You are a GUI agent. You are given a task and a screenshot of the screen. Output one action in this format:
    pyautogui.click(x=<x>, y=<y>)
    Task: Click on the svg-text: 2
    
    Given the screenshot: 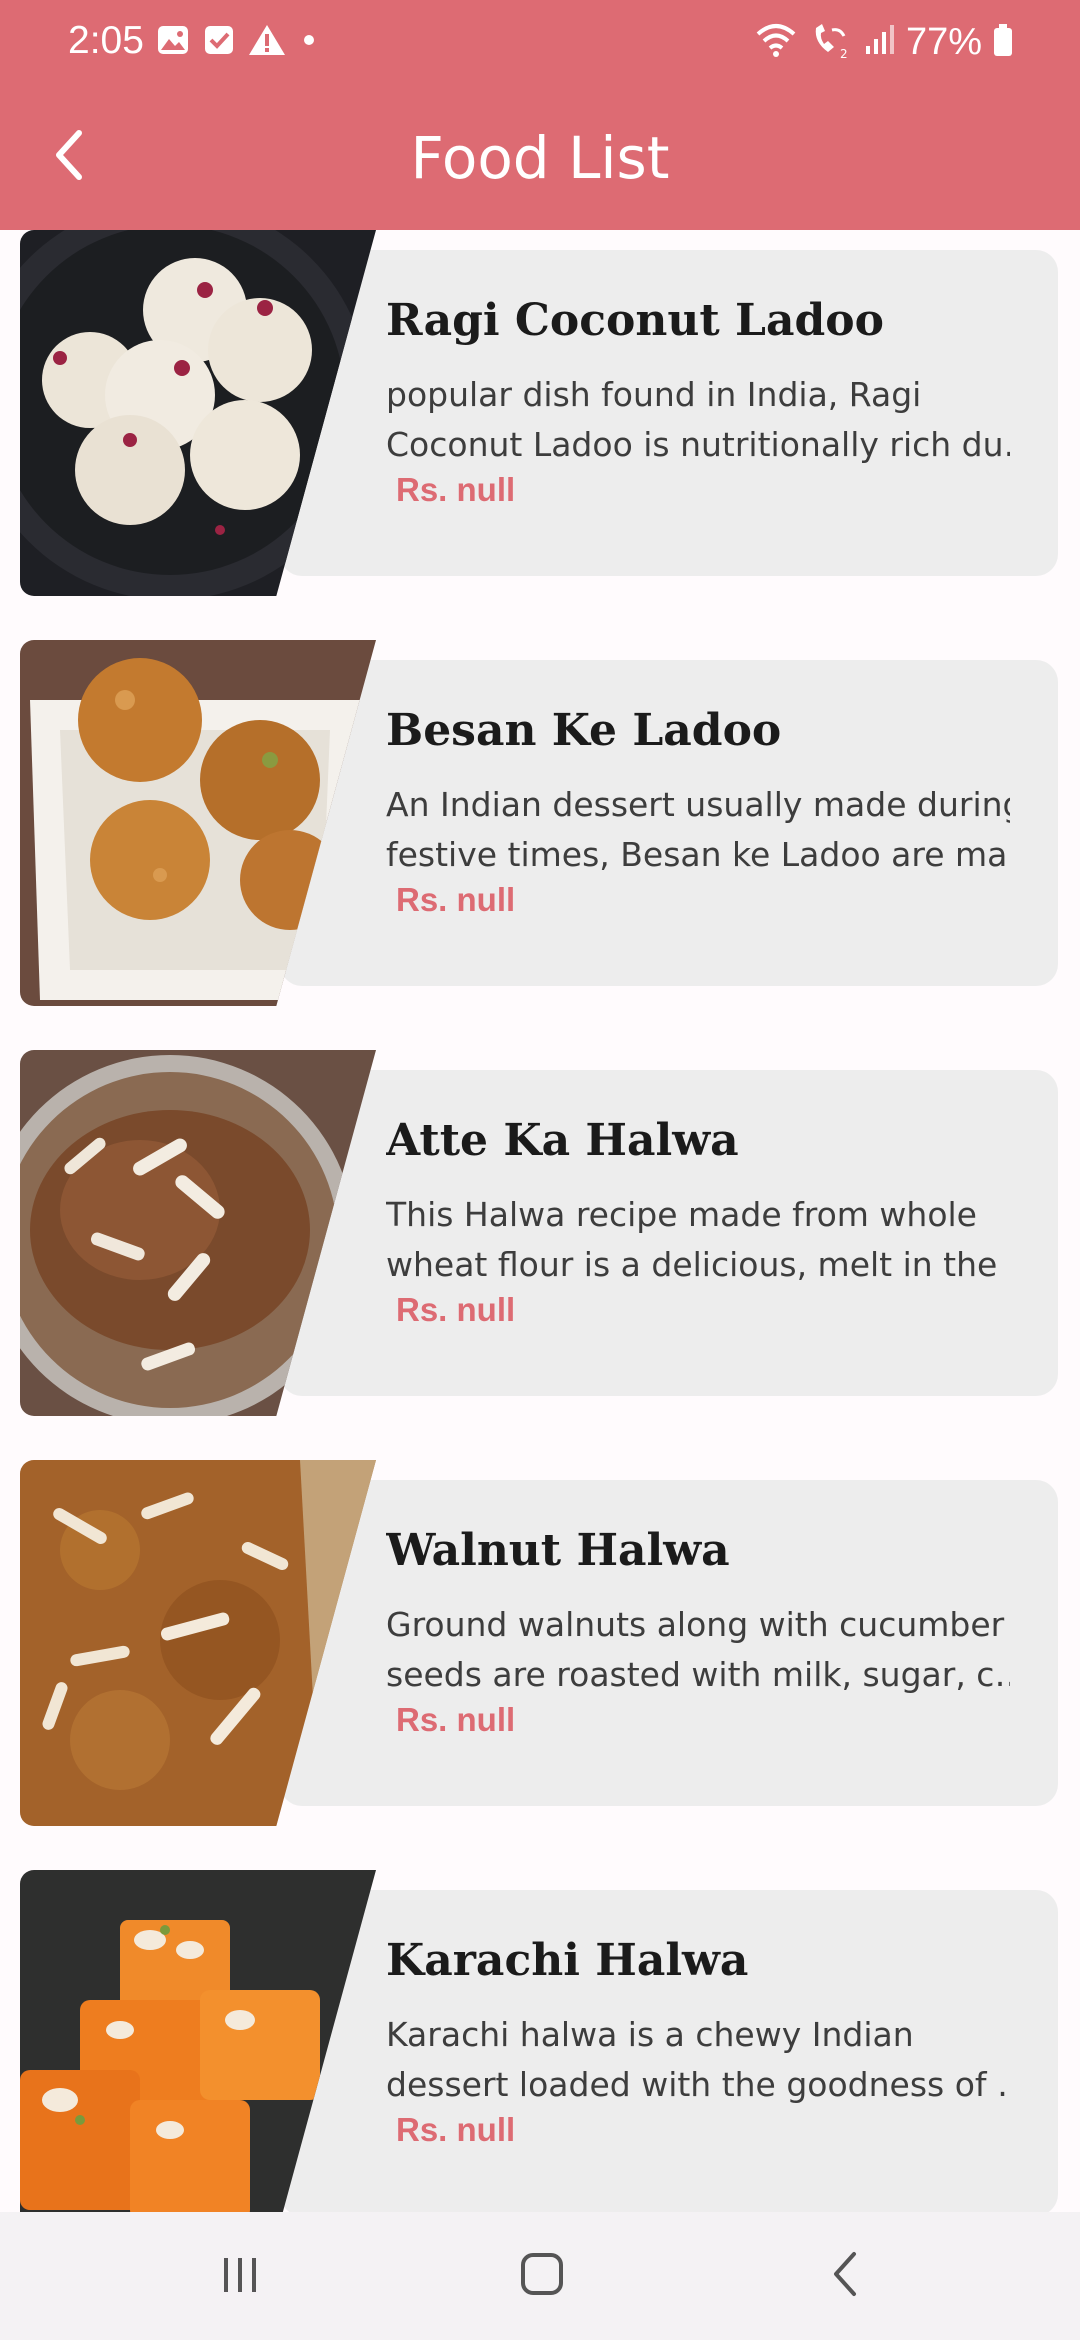 What is the action you would take?
    pyautogui.click(x=844, y=53)
    